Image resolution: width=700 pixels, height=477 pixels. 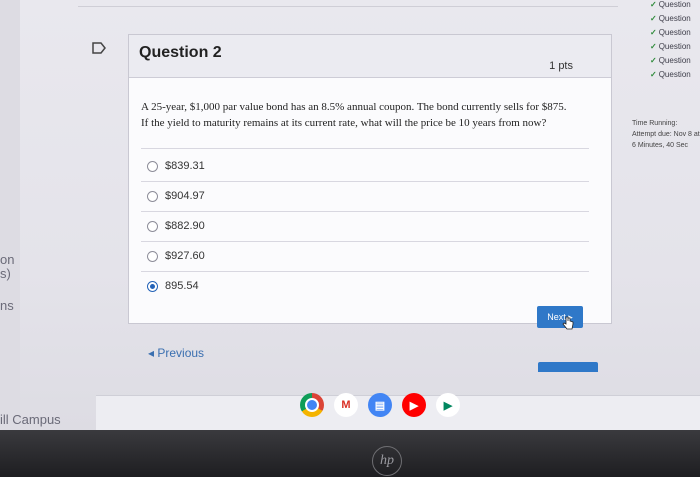 What do you see at coordinates (568, 323) in the screenshot?
I see `cursor-hand-icon` at bounding box center [568, 323].